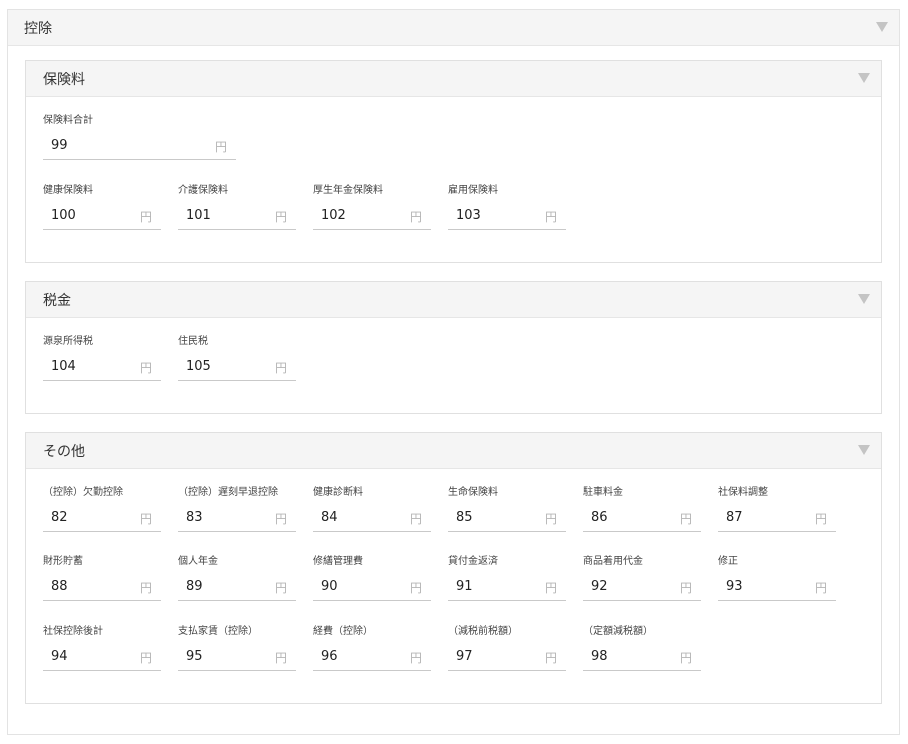  Describe the element at coordinates (743, 492) in the screenshot. I see `field-label: 社保料調整` at that location.